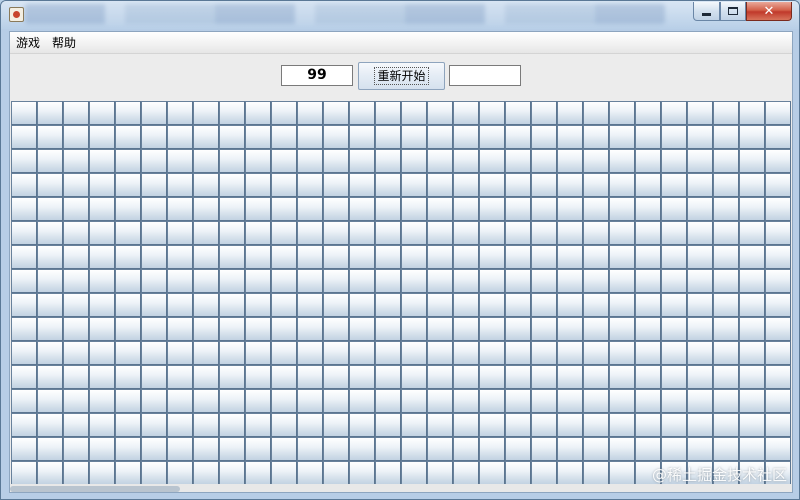 This screenshot has width=800, height=500. What do you see at coordinates (28, 43) in the screenshot?
I see `menu-game: 游戏` at bounding box center [28, 43].